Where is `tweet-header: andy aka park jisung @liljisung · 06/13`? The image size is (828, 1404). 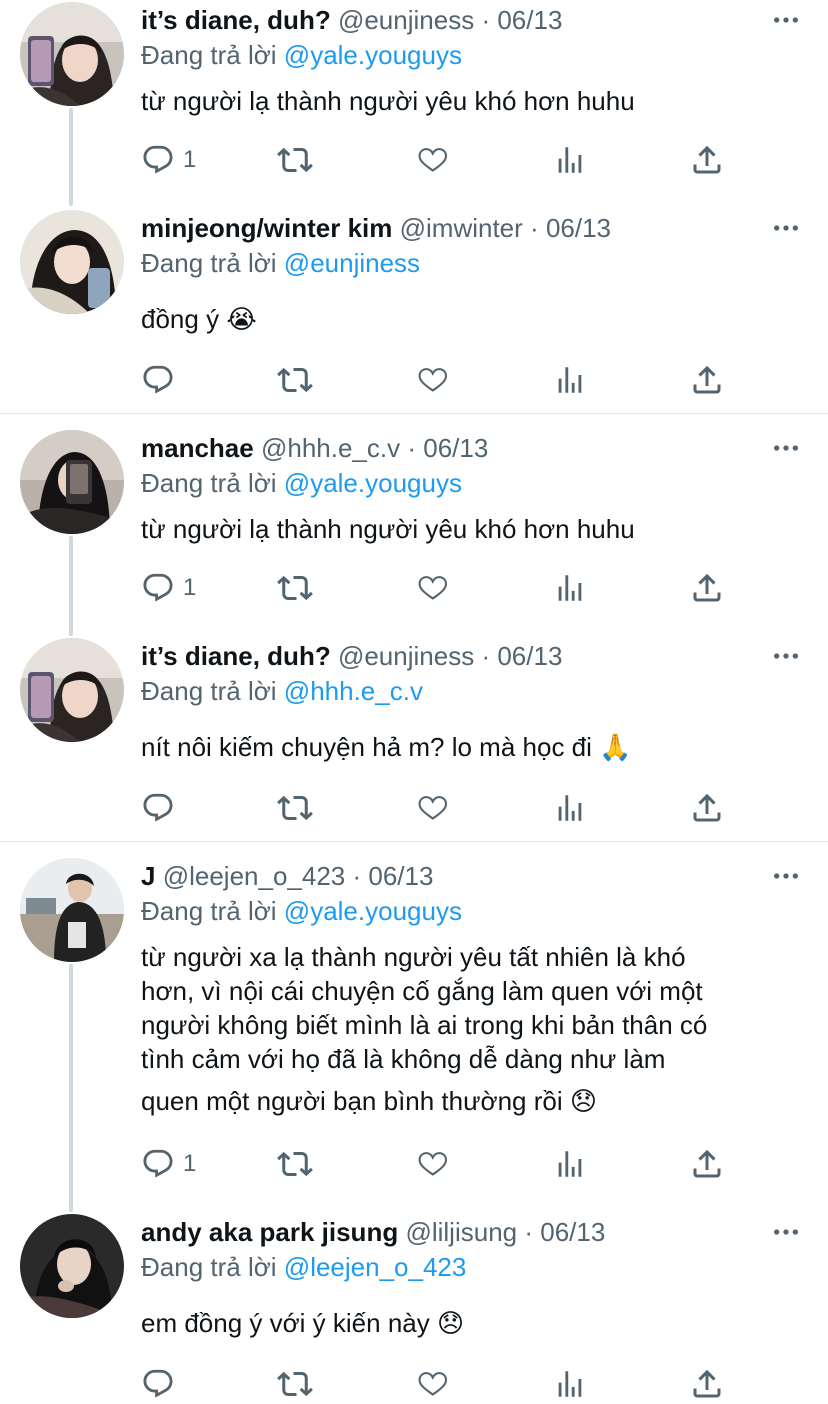
tweet-header: andy aka park jisung @liljisung · 06/13 is located at coordinates (373, 1232).